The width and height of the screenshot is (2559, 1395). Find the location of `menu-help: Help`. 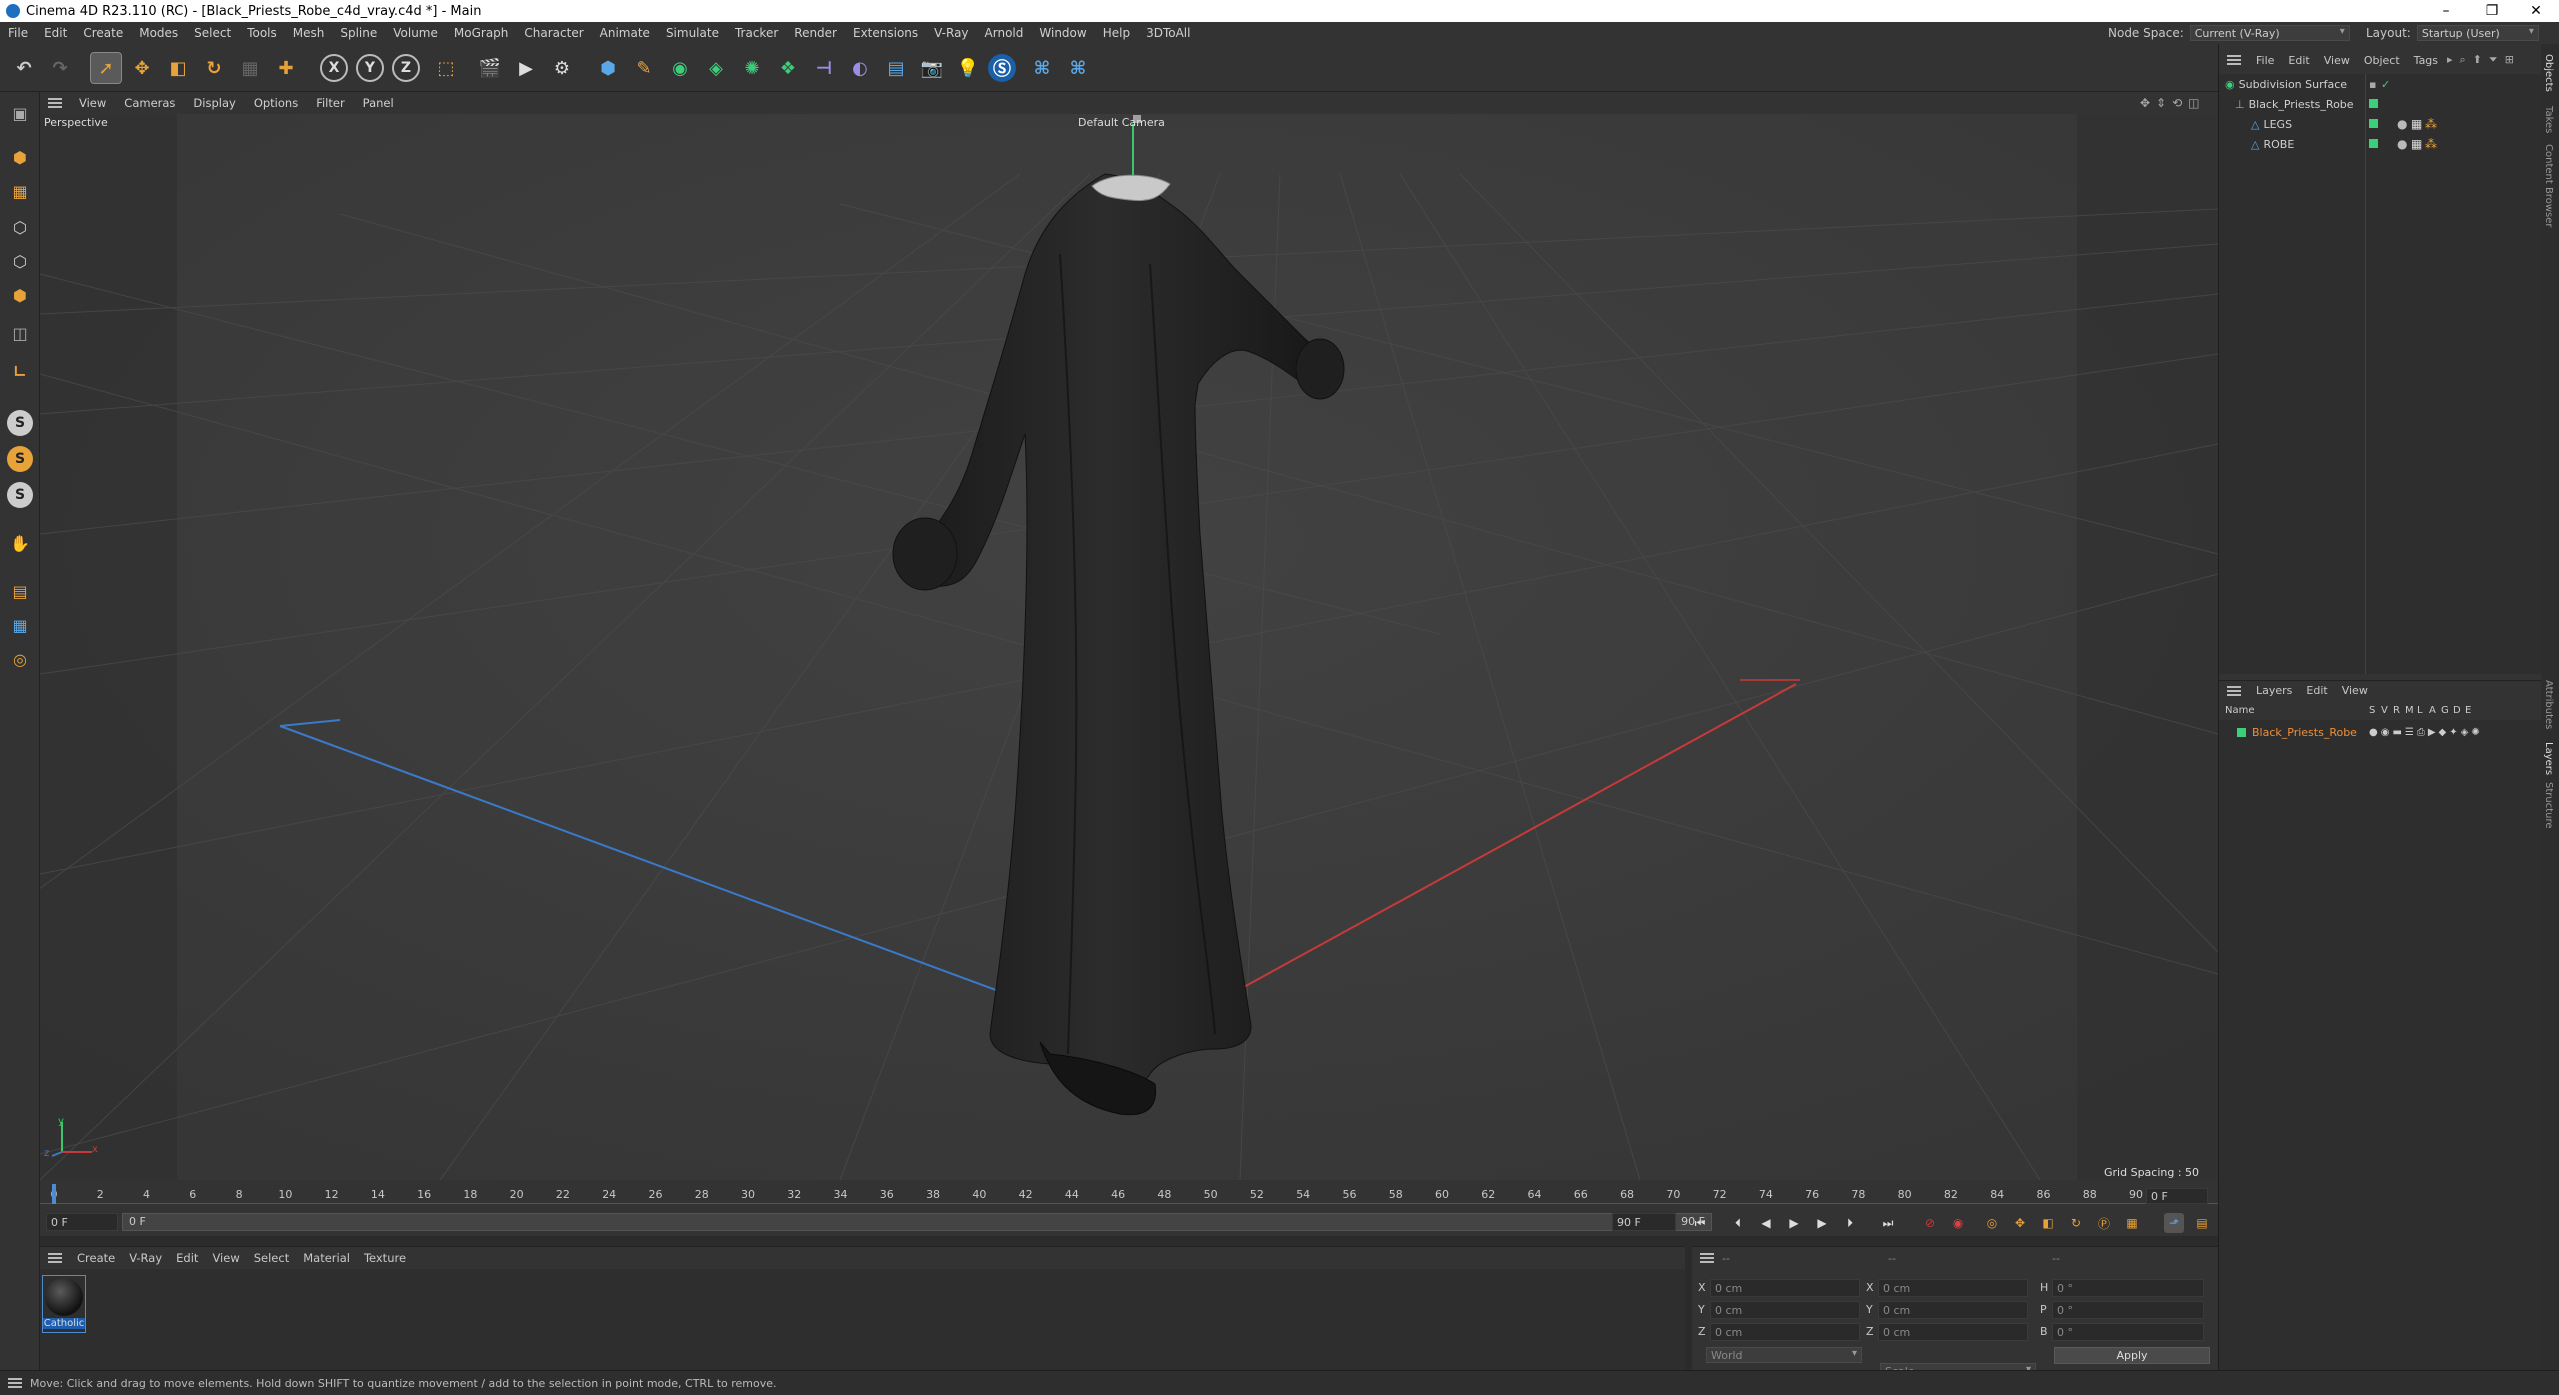

menu-help: Help is located at coordinates (1116, 33).